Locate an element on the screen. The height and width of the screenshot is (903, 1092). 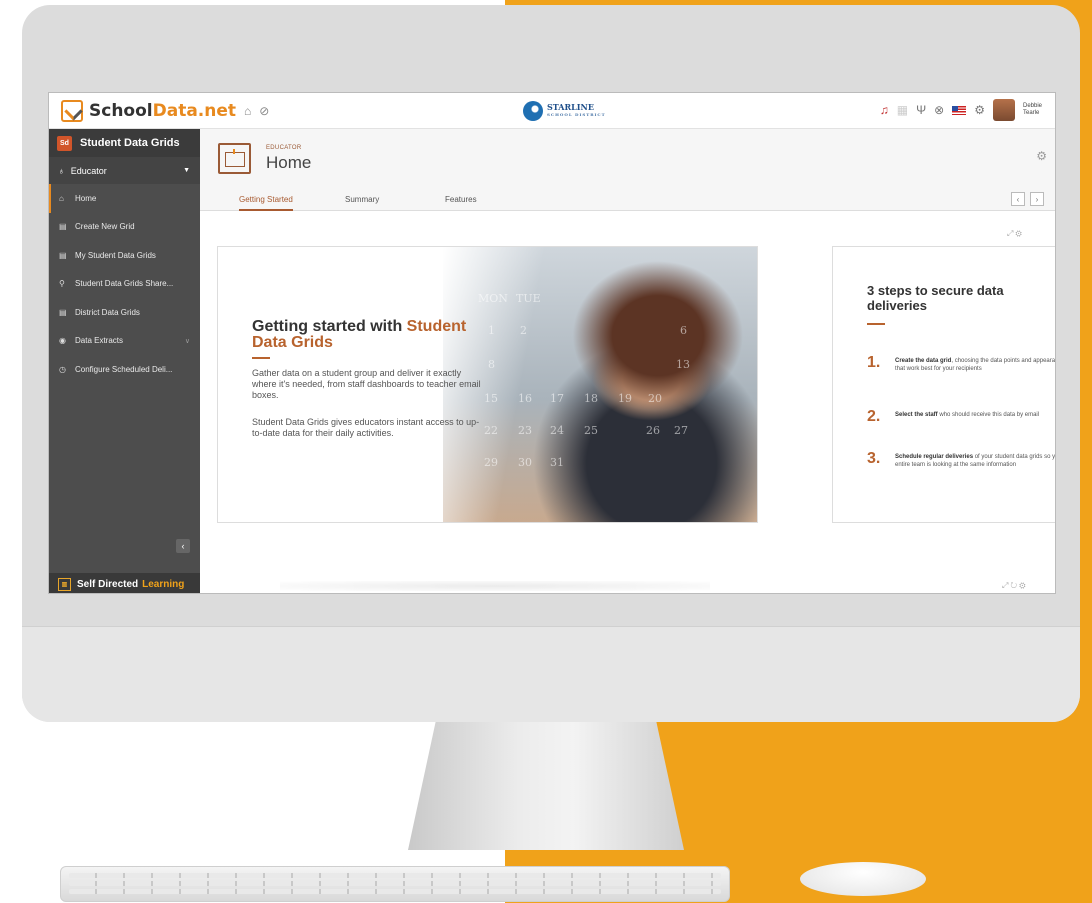
dashboard-icon is located at coordinates (234, 158).